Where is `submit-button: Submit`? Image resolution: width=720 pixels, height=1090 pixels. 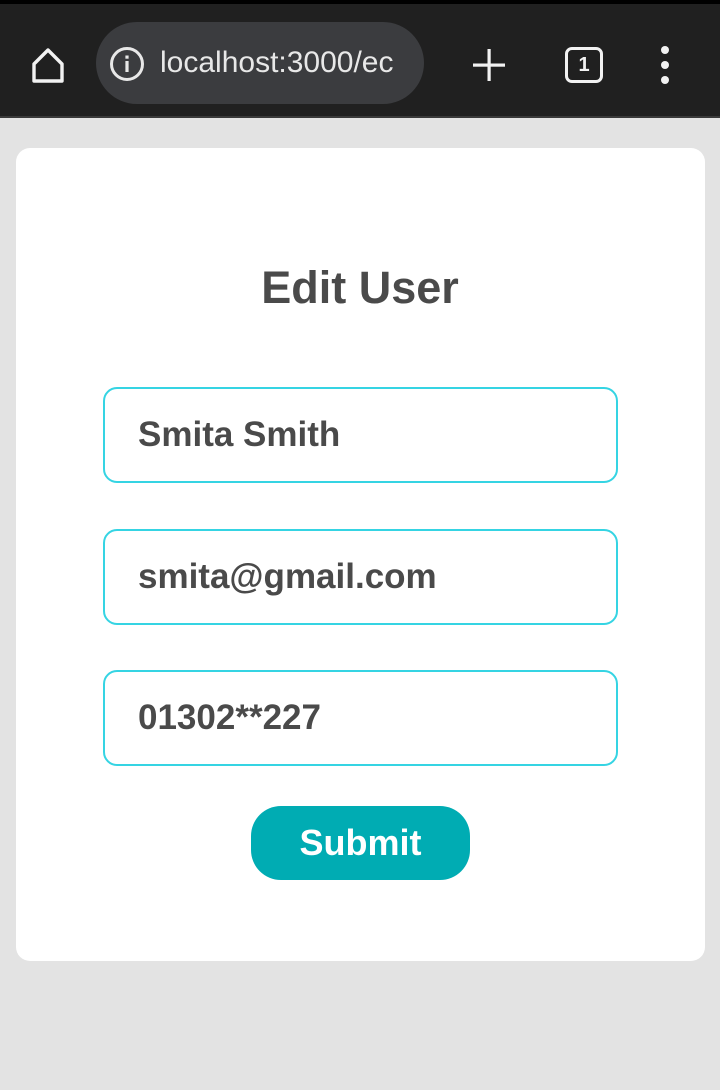 submit-button: Submit is located at coordinates (360, 843).